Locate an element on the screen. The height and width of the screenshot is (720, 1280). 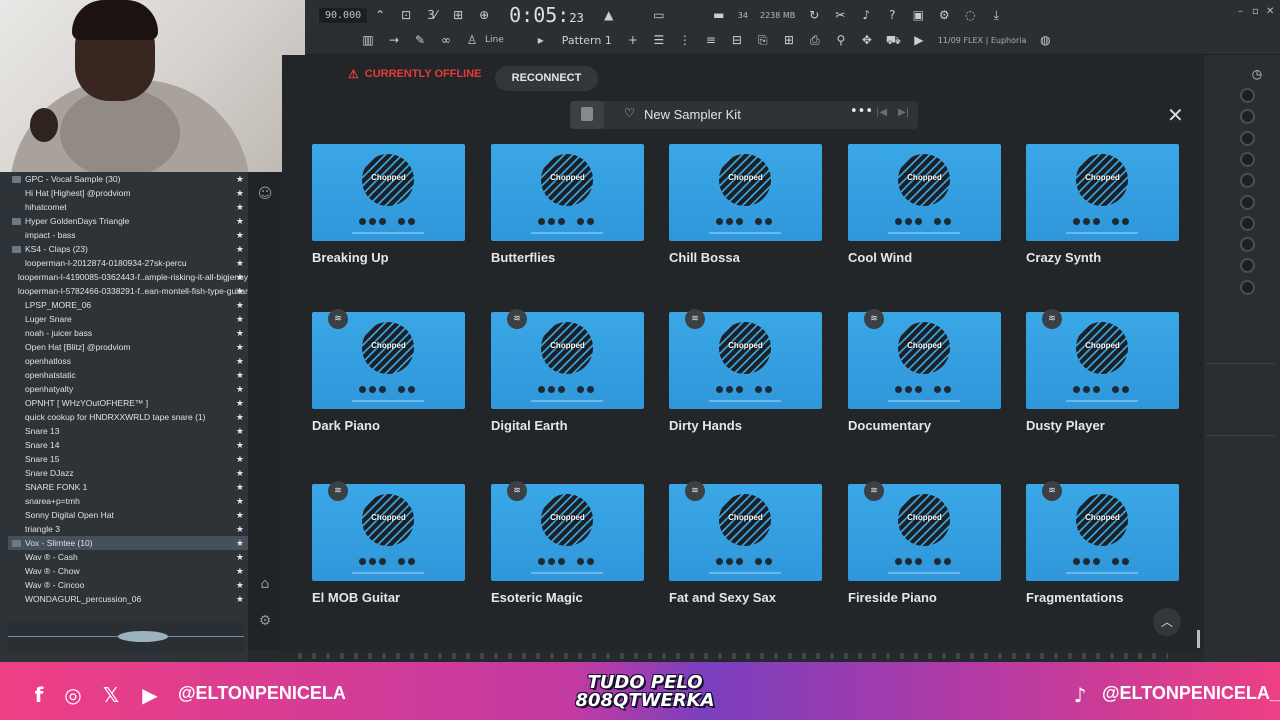
download-icon: ⤓ is located at coordinates (996, 15).